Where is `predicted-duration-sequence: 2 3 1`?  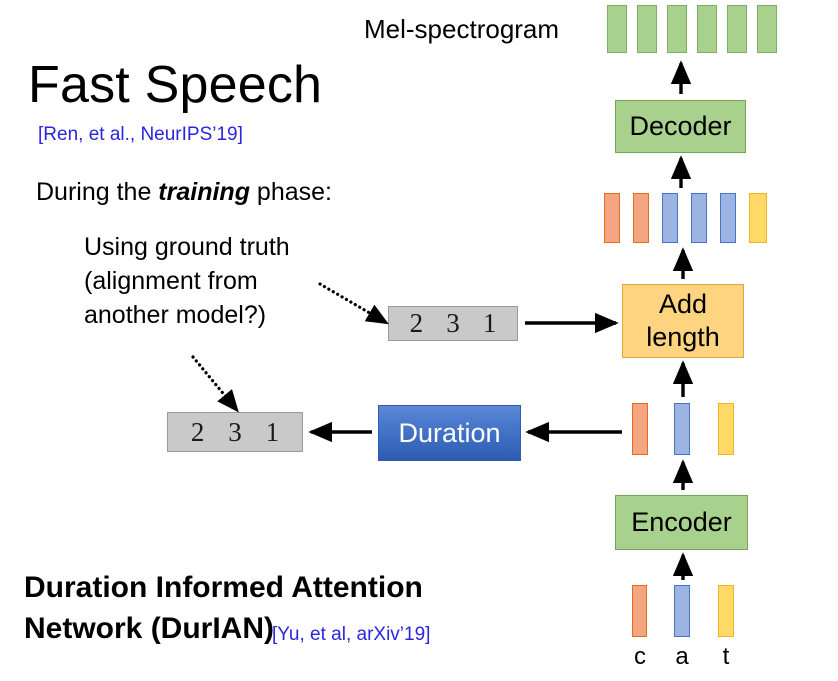
predicted-duration-sequence: 2 3 1 is located at coordinates (453, 323).